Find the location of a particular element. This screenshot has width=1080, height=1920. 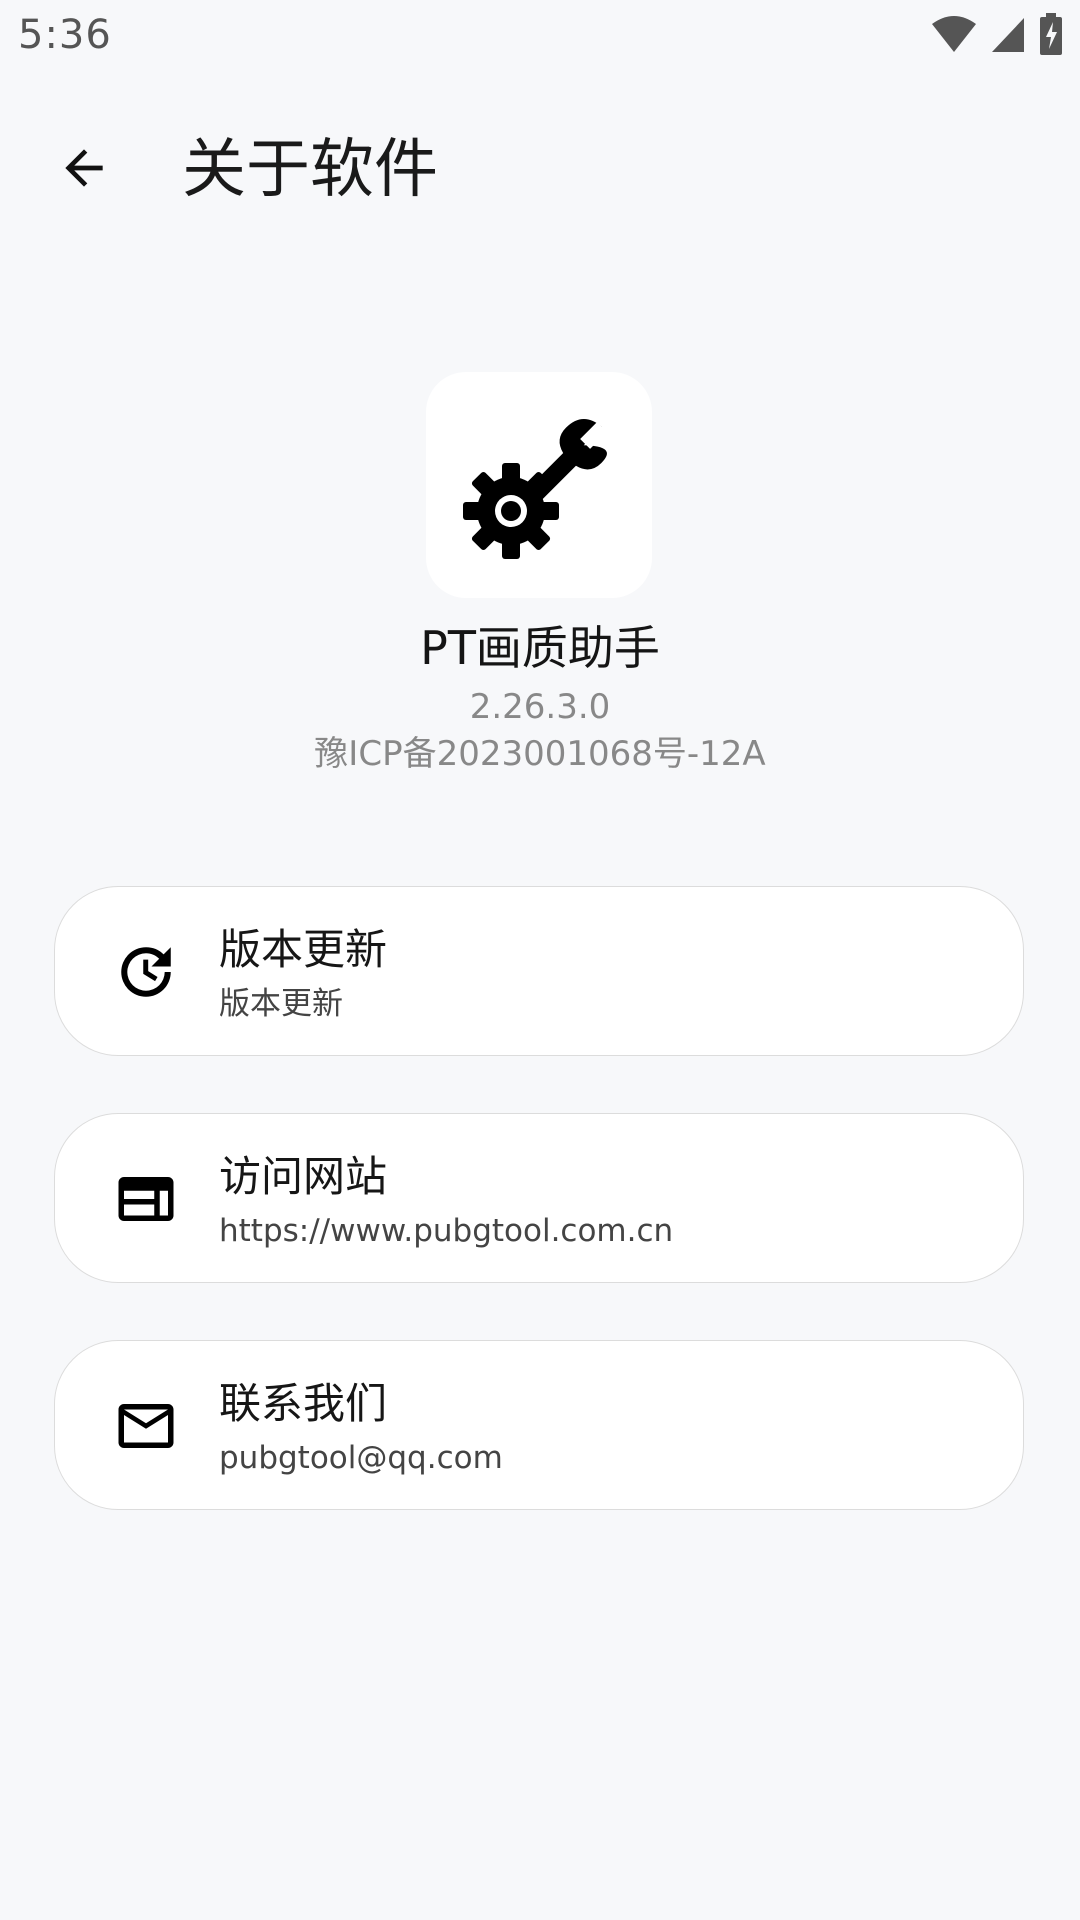

status-icons is located at coordinates (997, 36).